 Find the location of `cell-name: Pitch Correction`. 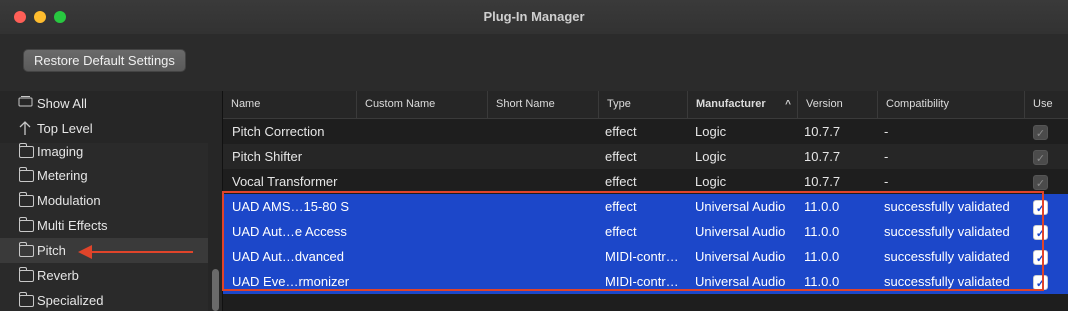

cell-name: Pitch Correction is located at coordinates (278, 131).